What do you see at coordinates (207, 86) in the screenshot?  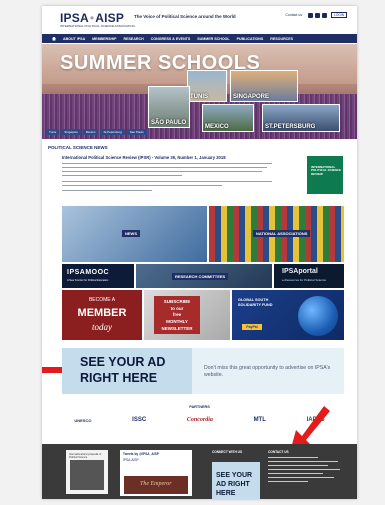 I see `city-tile-tunis: TUNIS` at bounding box center [207, 86].